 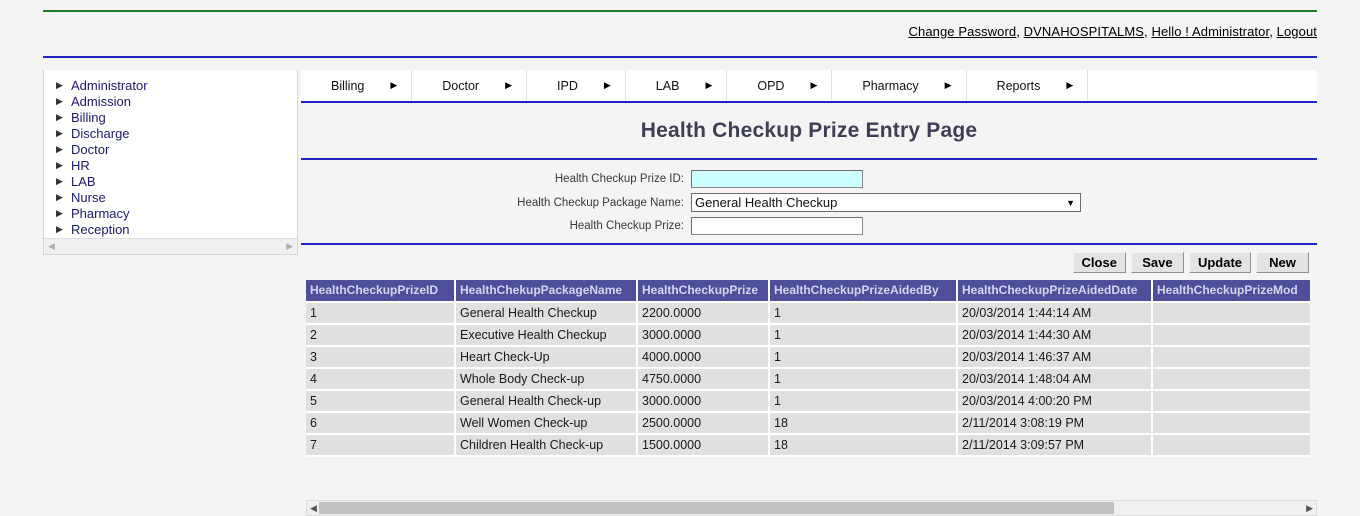 What do you see at coordinates (780, 85) in the screenshot?
I see `menu-item-opd: OPD ▶` at bounding box center [780, 85].